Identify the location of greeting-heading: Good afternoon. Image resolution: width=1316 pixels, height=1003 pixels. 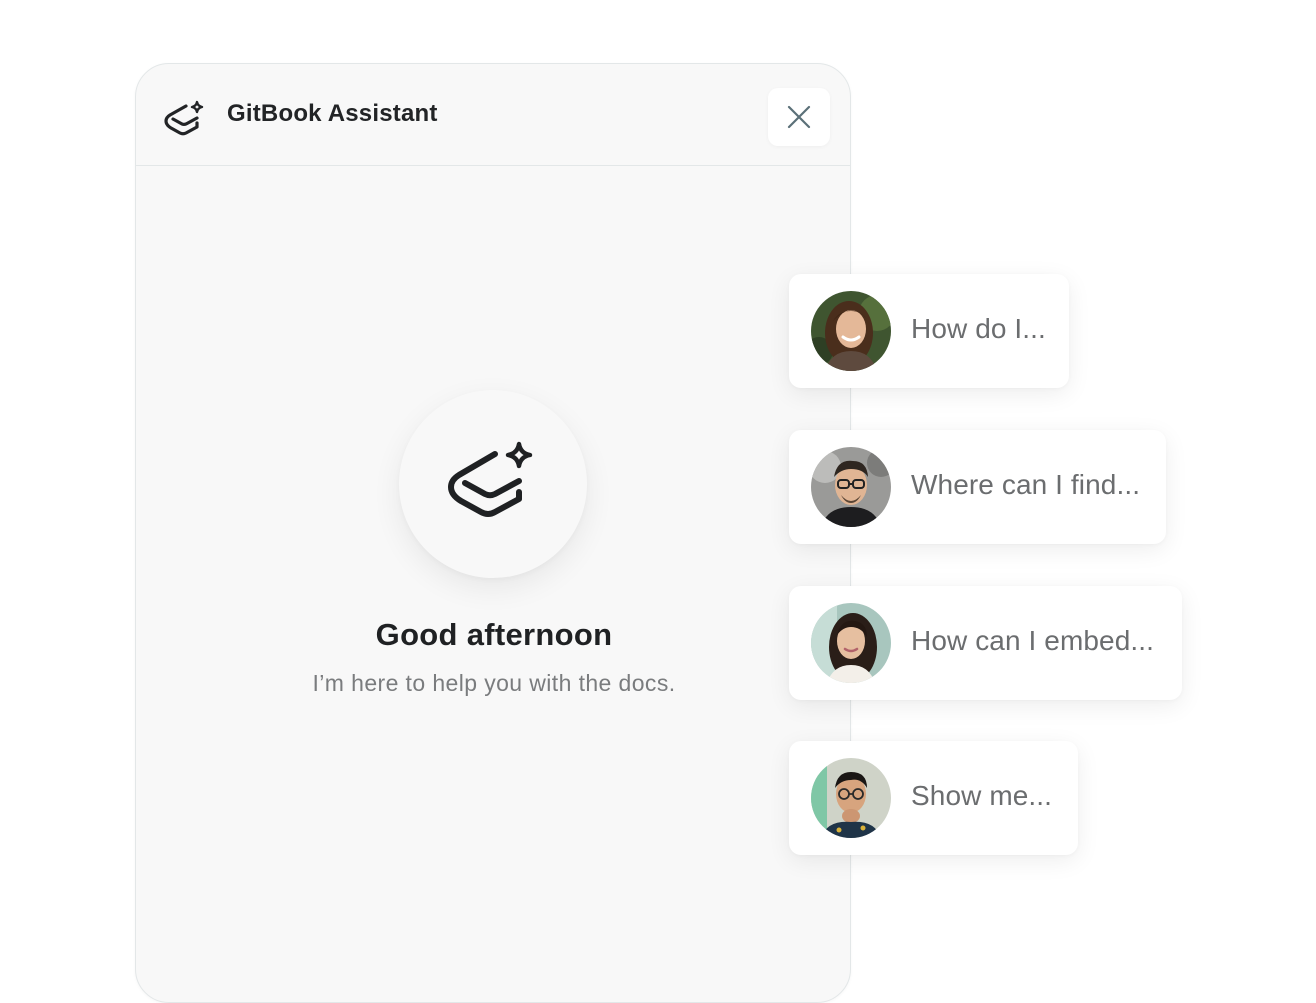
(494, 634).